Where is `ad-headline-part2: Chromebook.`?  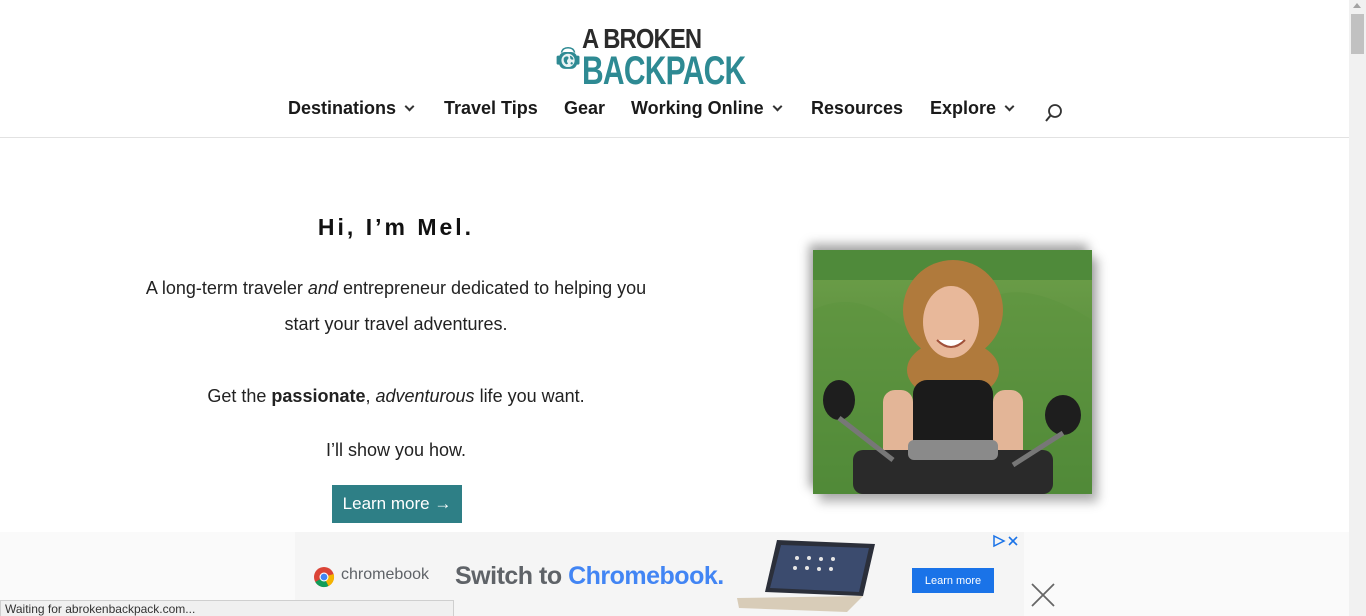 ad-headline-part2: Chromebook. is located at coordinates (646, 576).